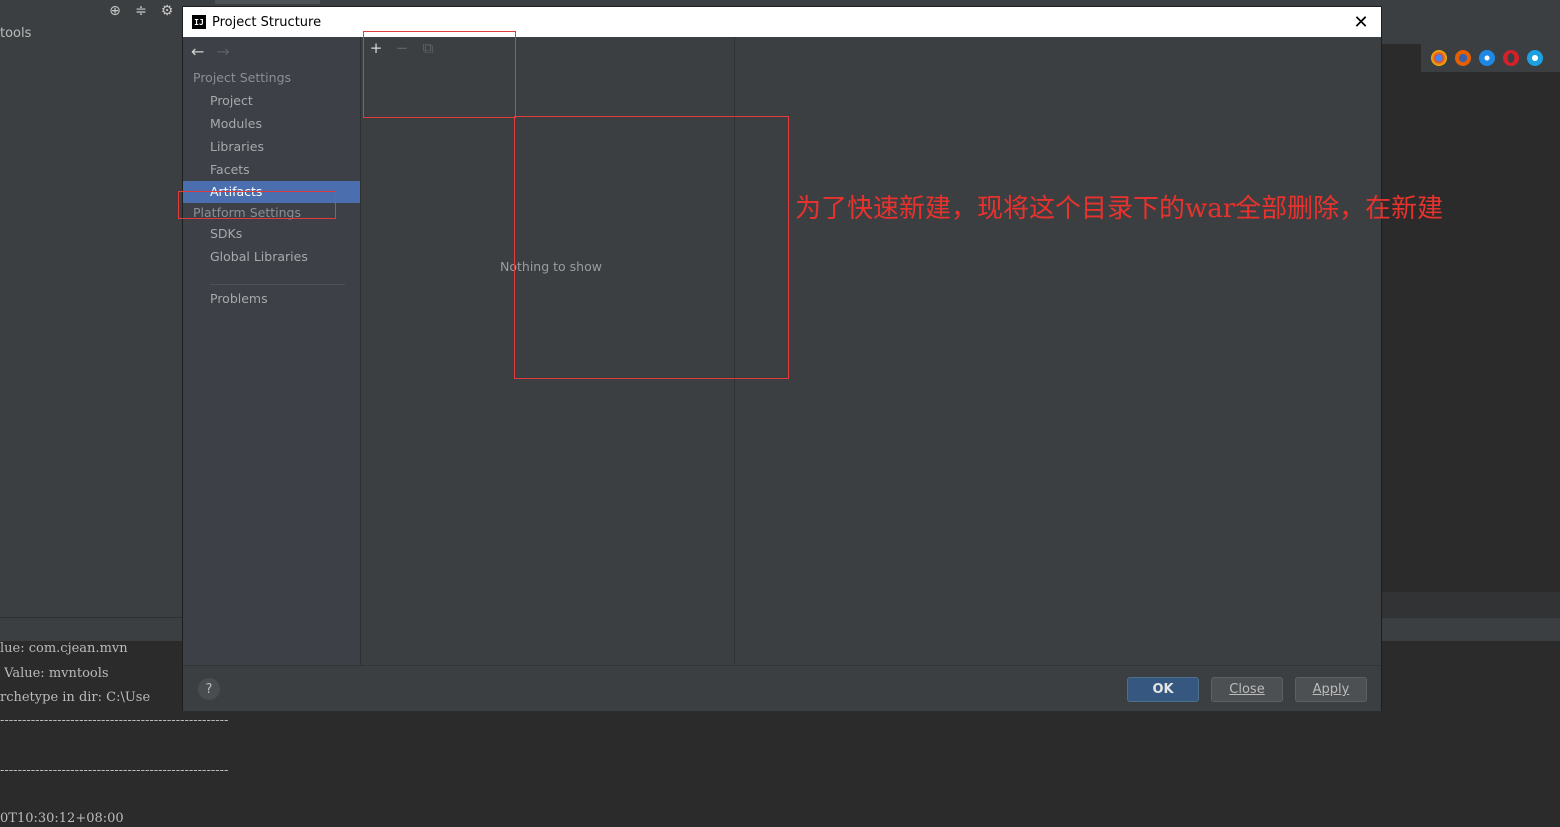  I want to click on ide-right-strip, so click(1471, 604).